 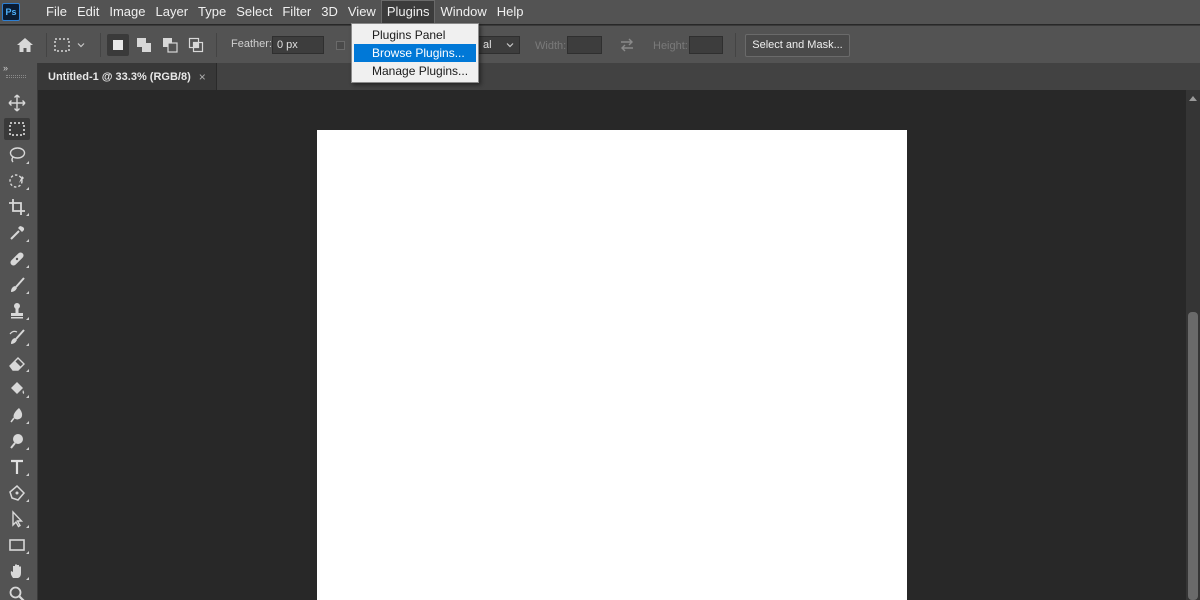 What do you see at coordinates (408, 12) in the screenshot?
I see `menu-plugins: Plugins` at bounding box center [408, 12].